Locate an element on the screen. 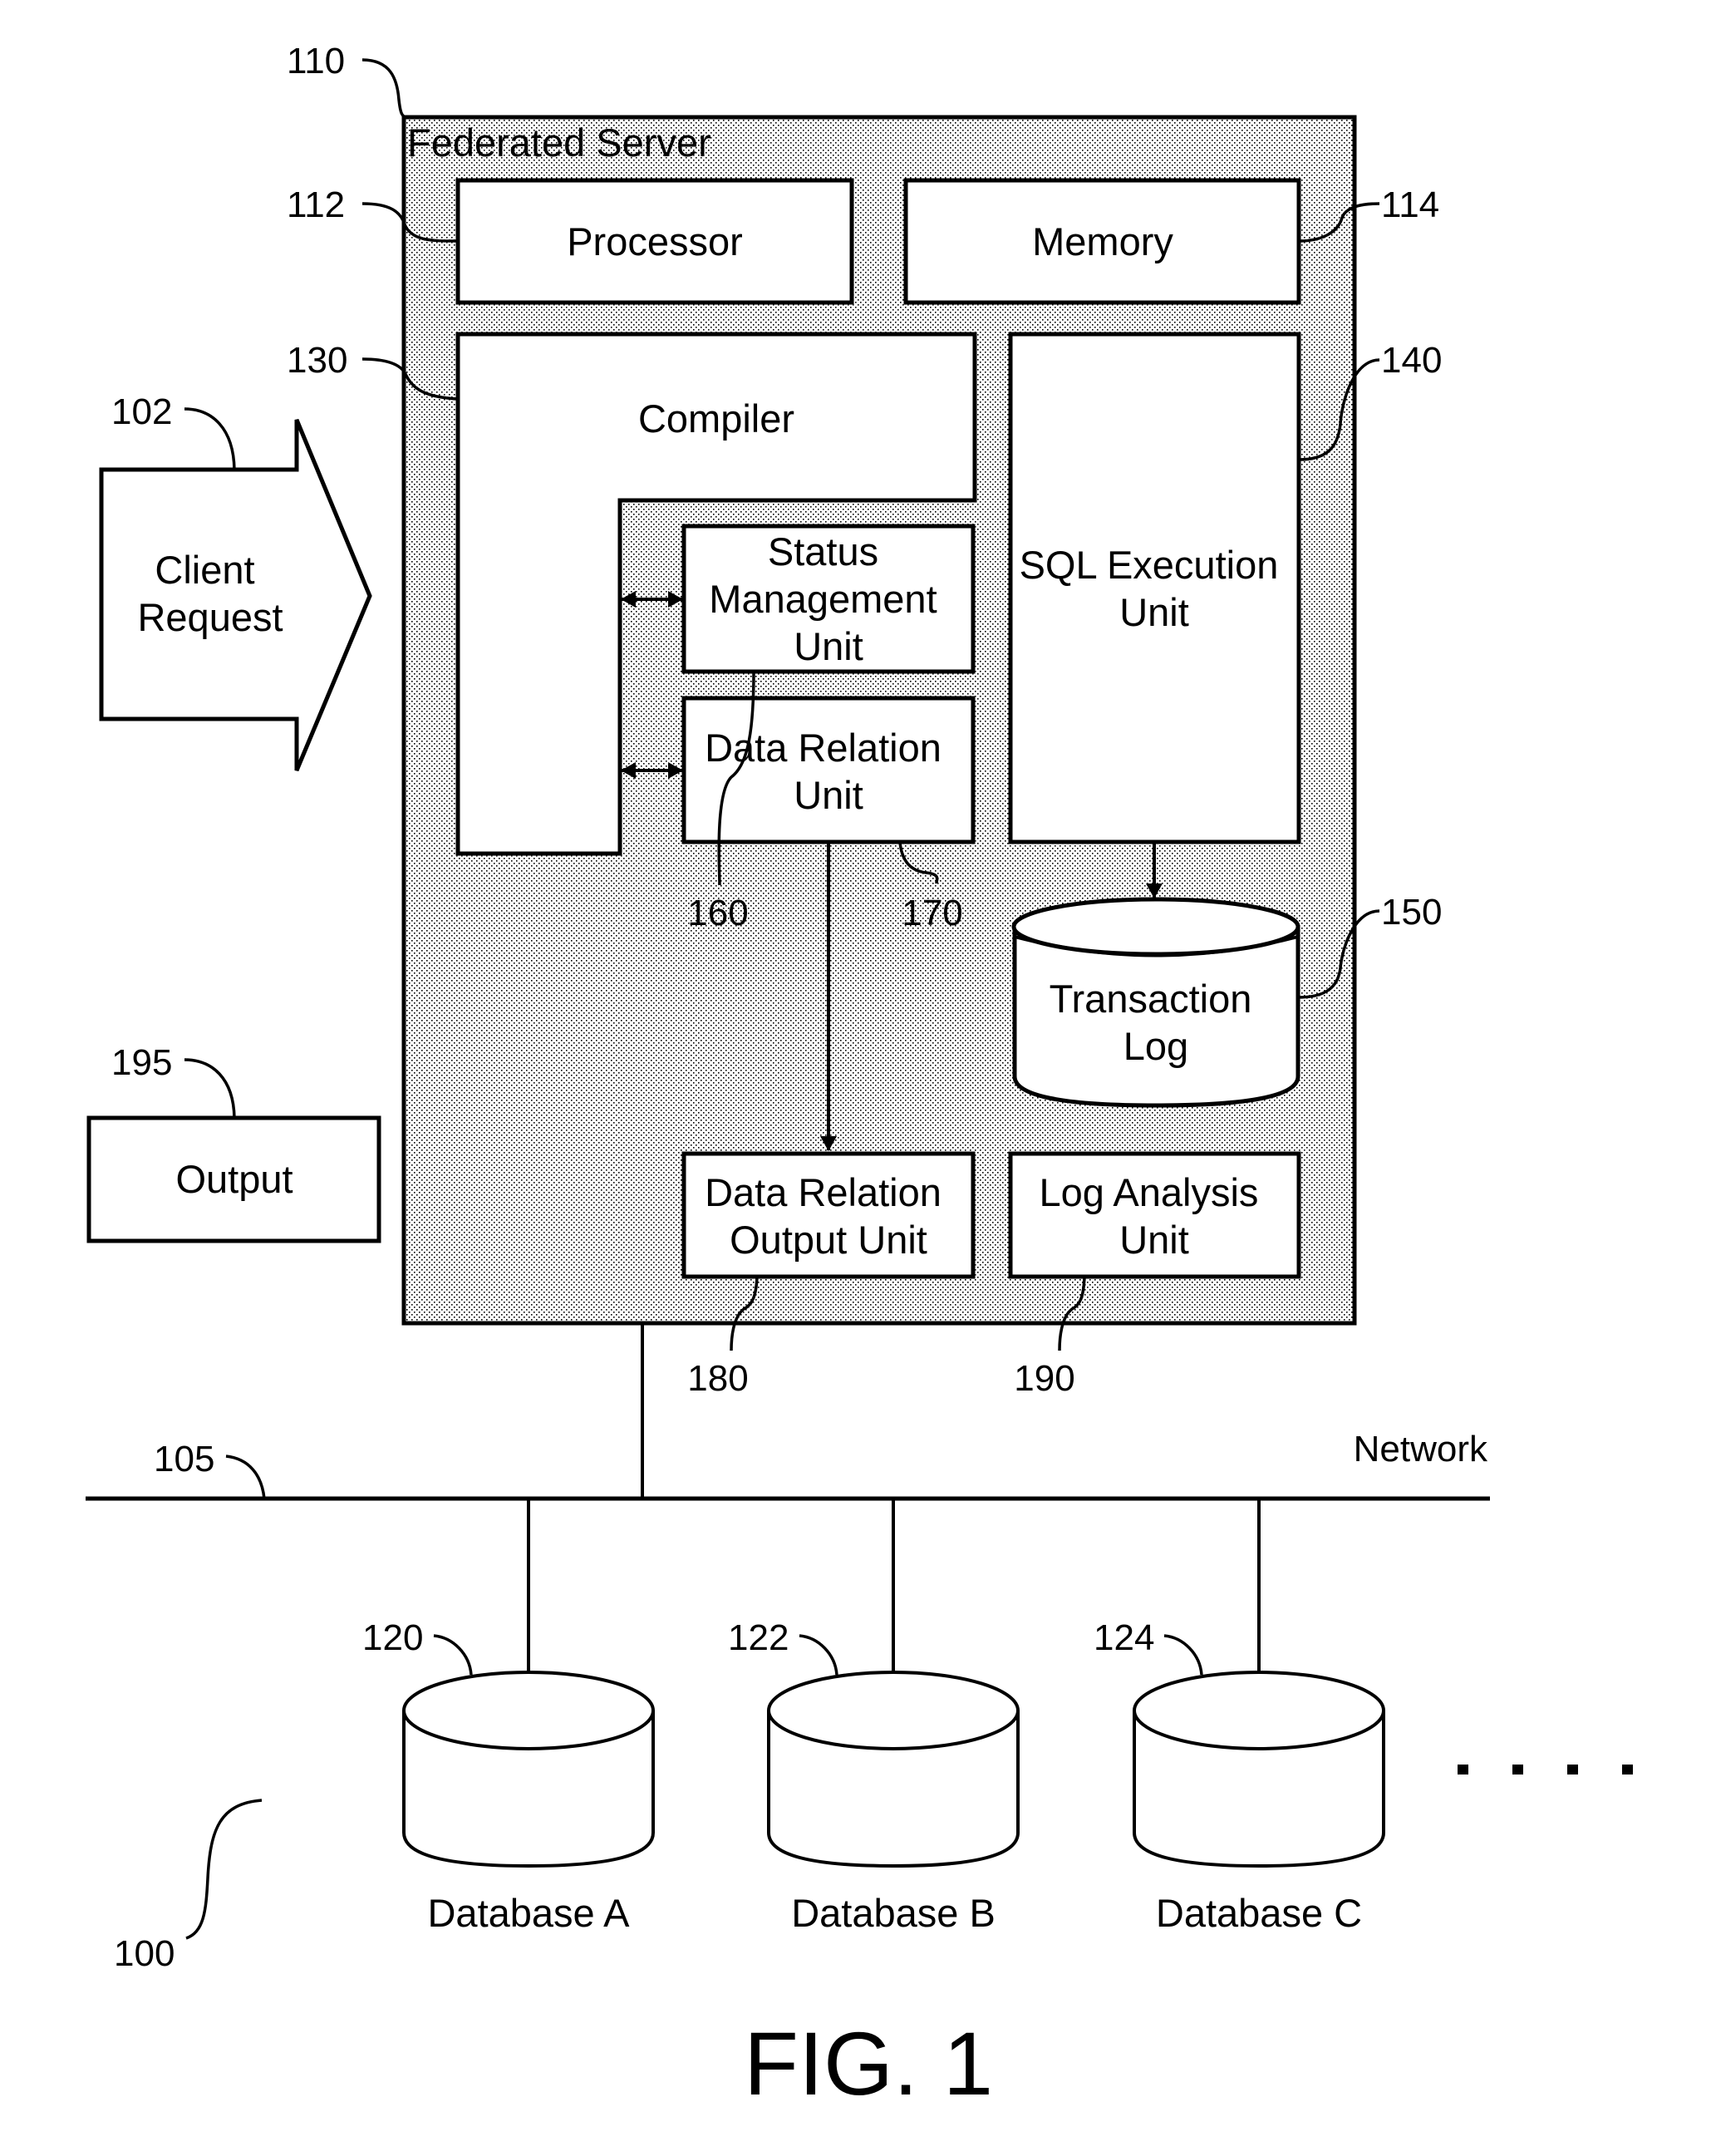  database-a: Database A 120 is located at coordinates (508, 1717).